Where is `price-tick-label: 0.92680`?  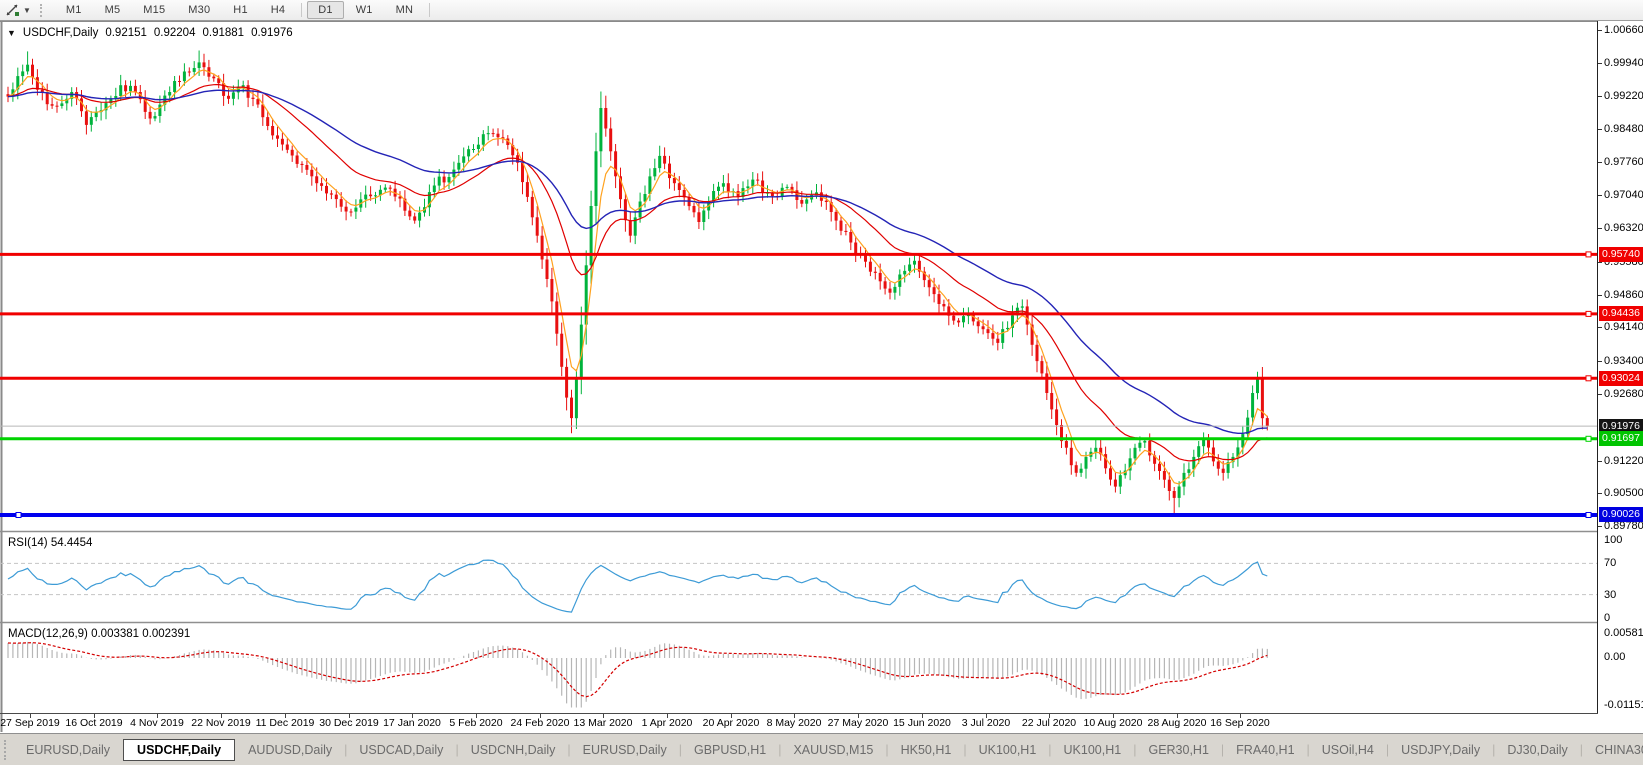 price-tick-label: 0.92680 is located at coordinates (1623, 394).